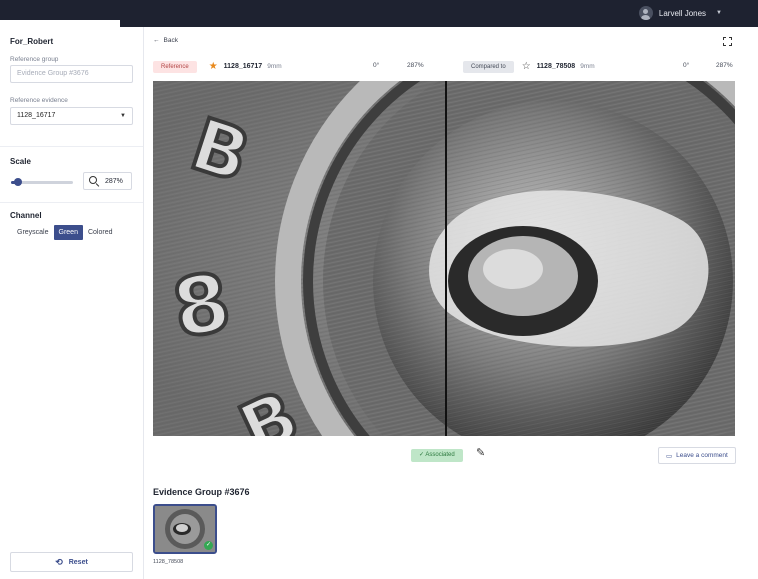  What do you see at coordinates (60, 23) in the screenshot?
I see `topbar-notch` at bounding box center [60, 23].